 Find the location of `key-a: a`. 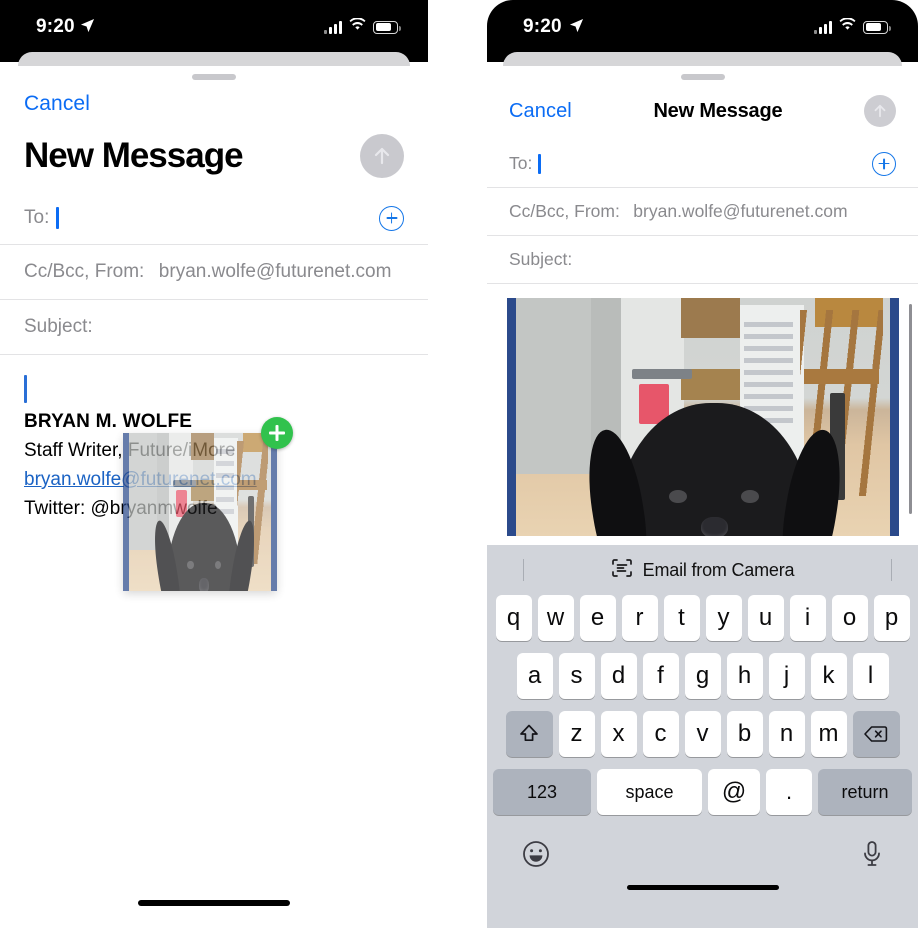

key-a: a is located at coordinates (534, 676).